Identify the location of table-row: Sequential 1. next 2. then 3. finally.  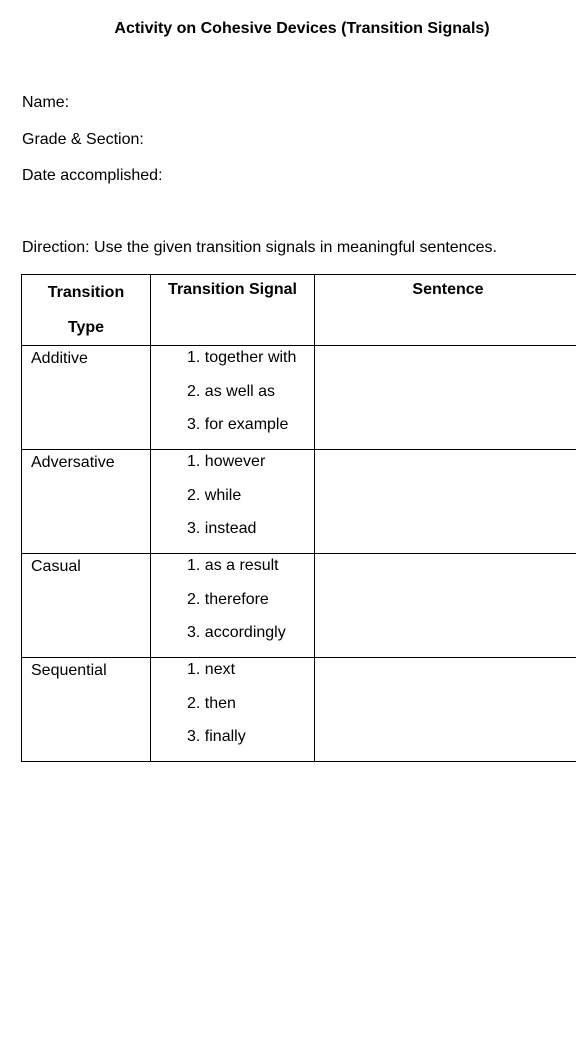
(298, 709).